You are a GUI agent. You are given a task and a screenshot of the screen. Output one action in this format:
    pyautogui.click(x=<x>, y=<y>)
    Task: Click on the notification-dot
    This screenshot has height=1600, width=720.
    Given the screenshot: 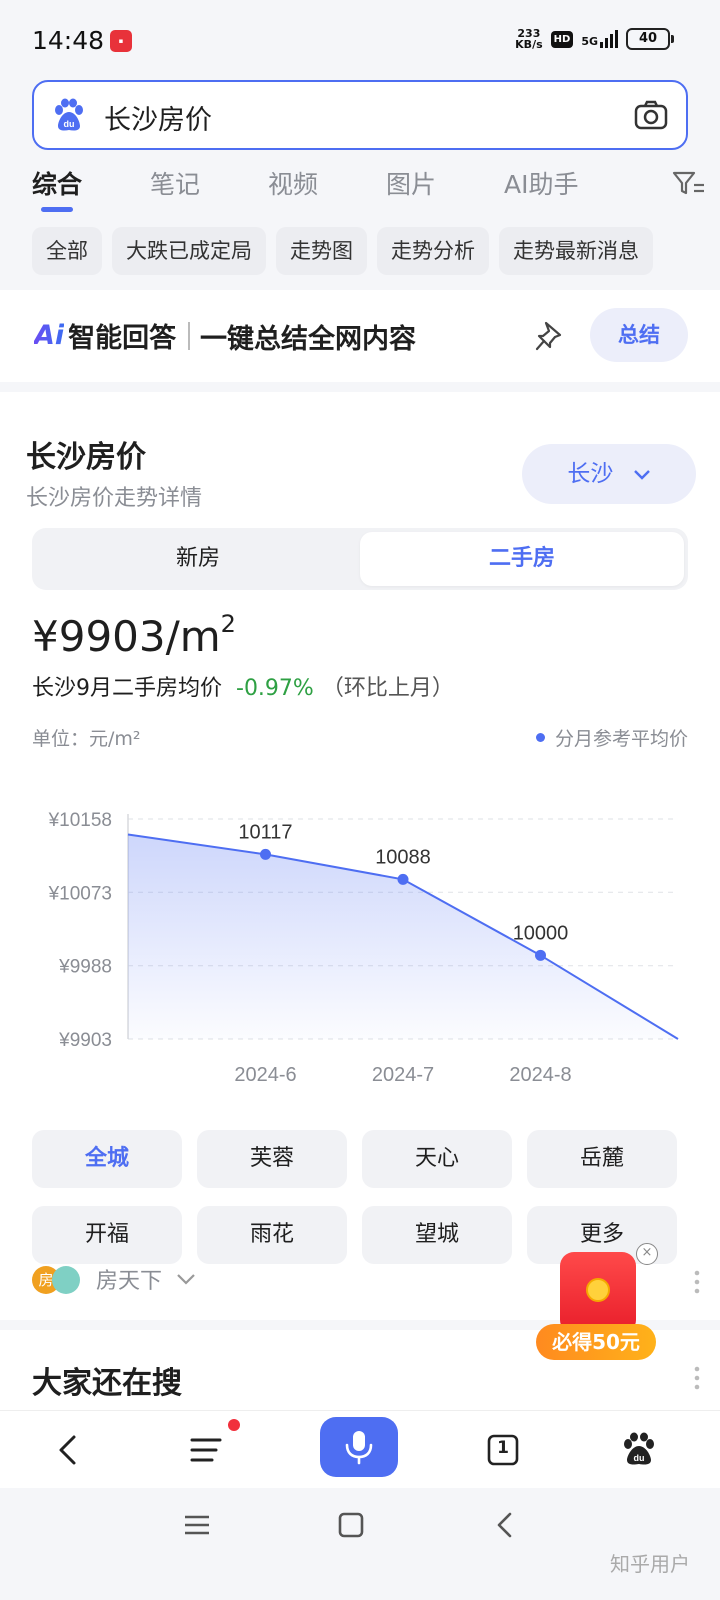 What is the action you would take?
    pyautogui.click(x=234, y=1425)
    